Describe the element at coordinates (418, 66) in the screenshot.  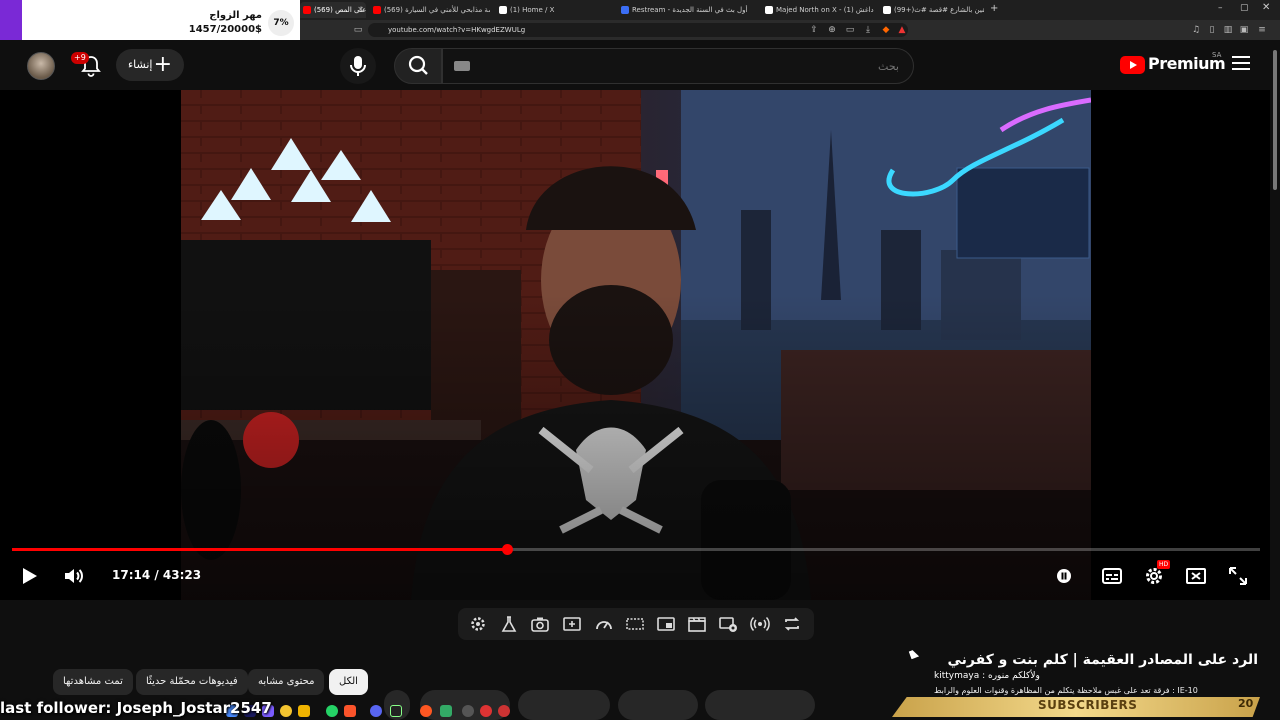
I see `search-button` at that location.